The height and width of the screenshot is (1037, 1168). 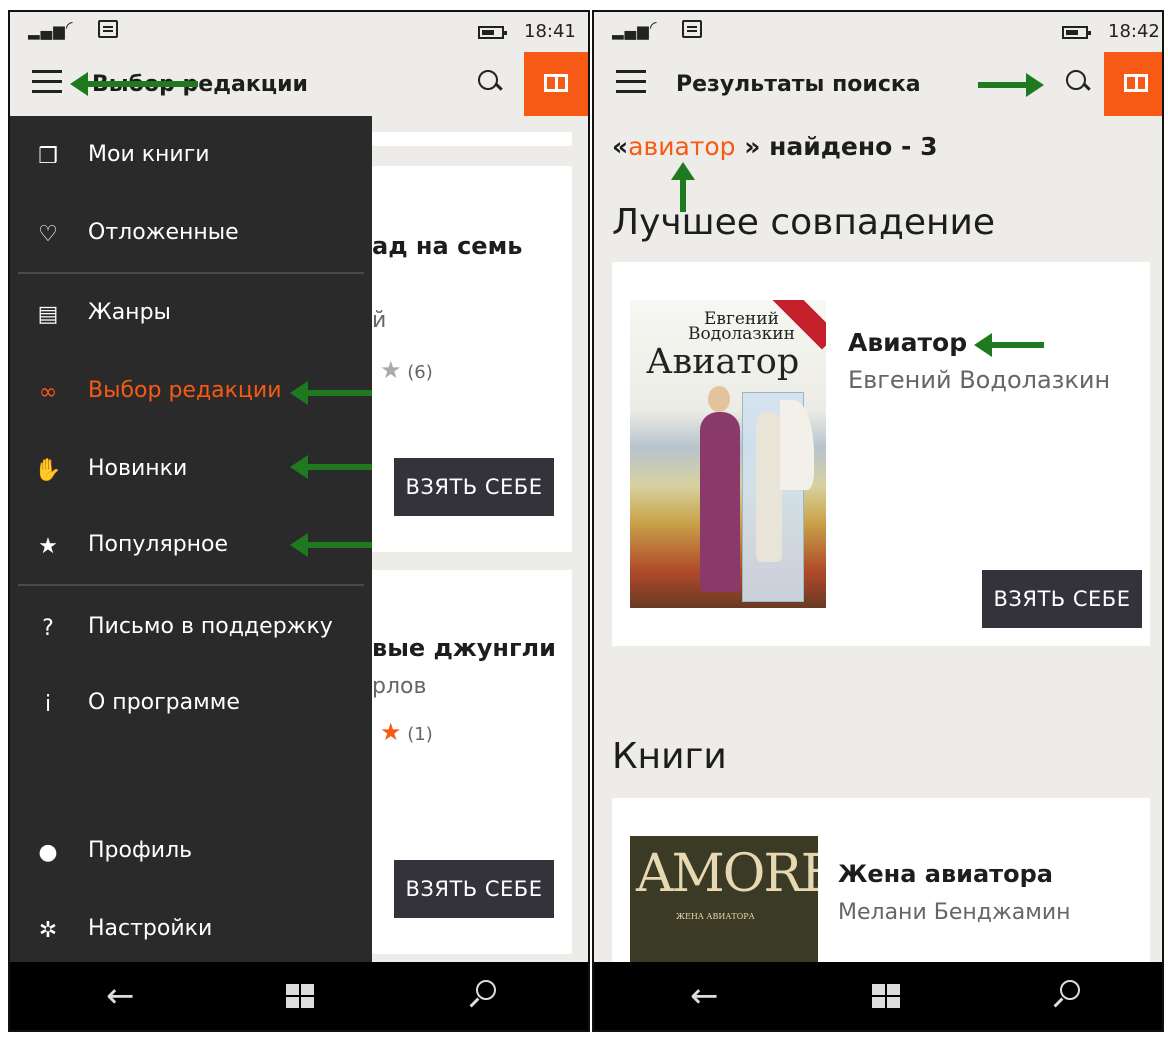 What do you see at coordinates (129, 312) in the screenshot?
I see `menu-item-label: Жанры` at bounding box center [129, 312].